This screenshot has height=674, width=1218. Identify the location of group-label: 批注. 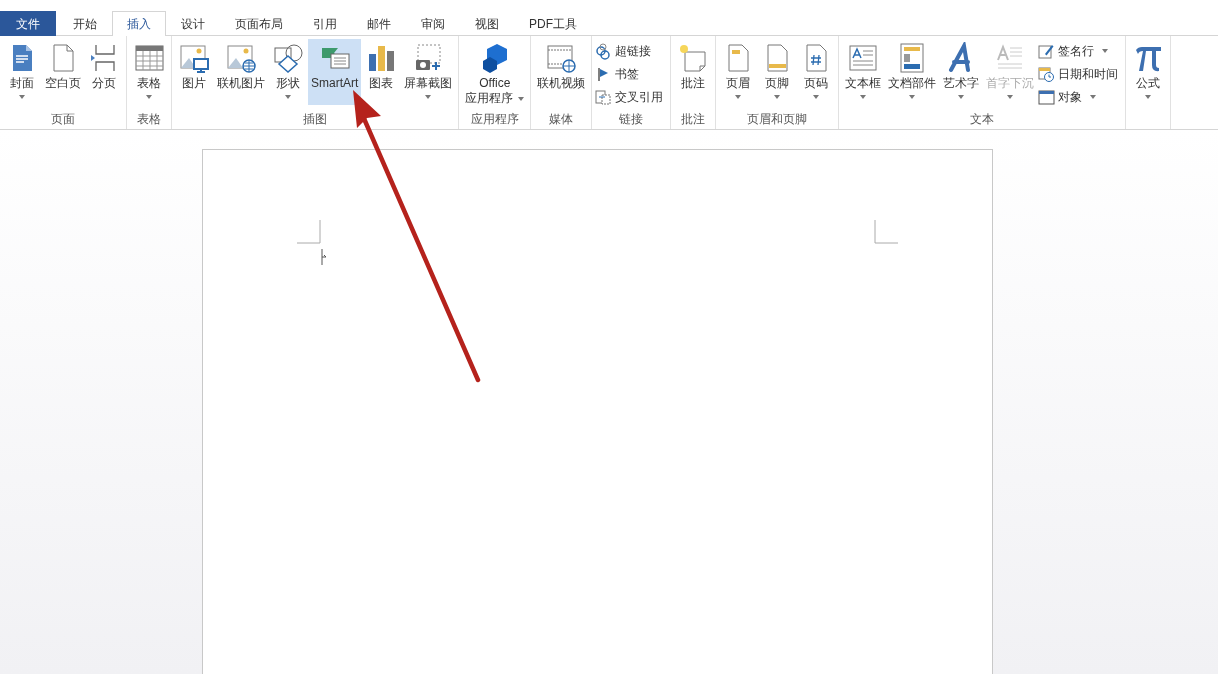
(693, 119).